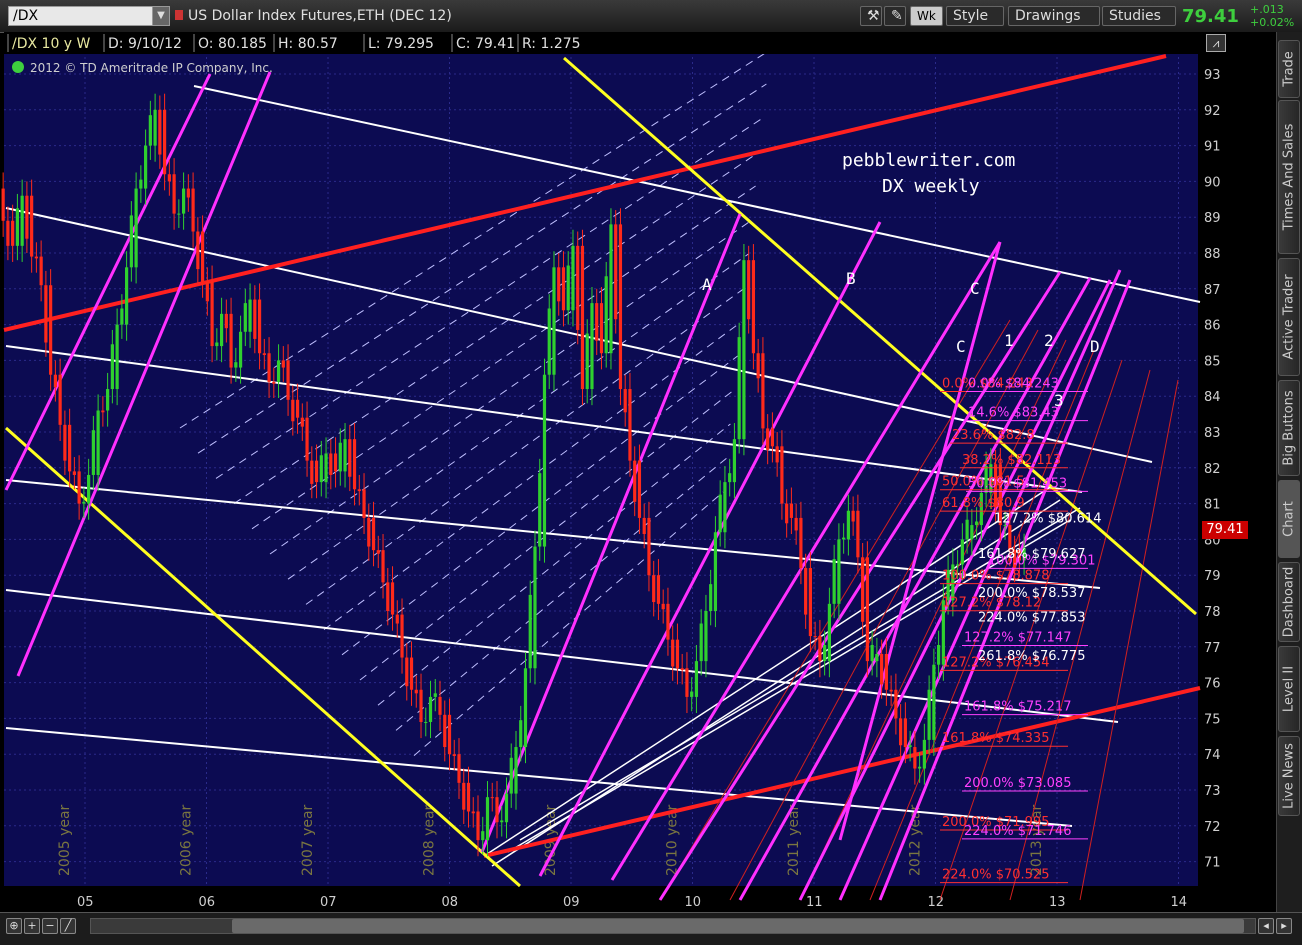 The width and height of the screenshot is (1302, 945). Describe the element at coordinates (308, 840) in the screenshot. I see `year-label: 2007 year` at that location.